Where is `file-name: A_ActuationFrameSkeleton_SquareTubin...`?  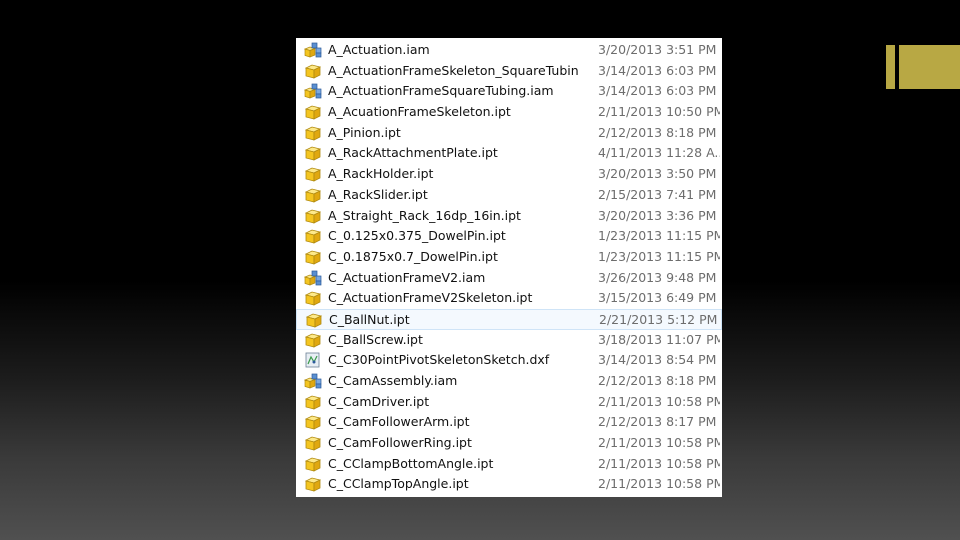 file-name: A_ActuationFrameSkeleton_SquareTubin... is located at coordinates (453, 70).